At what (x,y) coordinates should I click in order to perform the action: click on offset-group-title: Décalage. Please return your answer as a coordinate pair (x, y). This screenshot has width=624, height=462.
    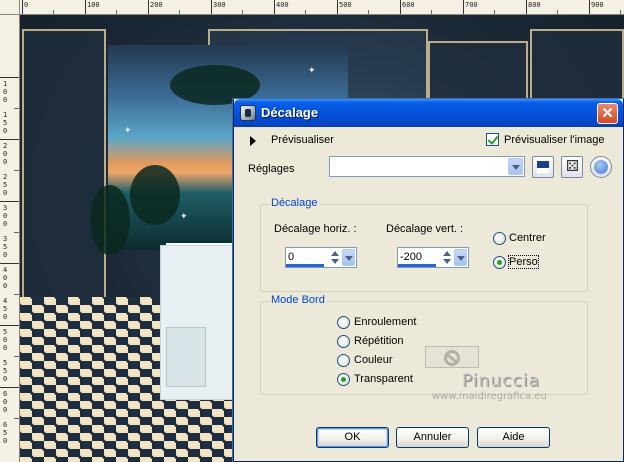
    Looking at the image, I should click on (294, 203).